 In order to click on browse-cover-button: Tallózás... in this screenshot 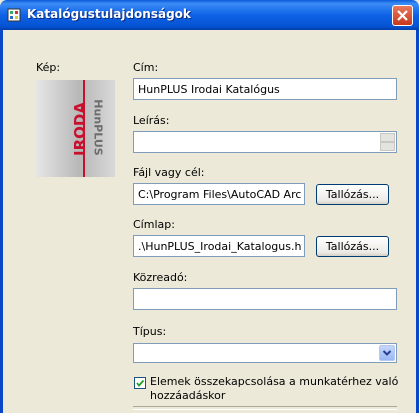, I will do `click(352, 246)`.